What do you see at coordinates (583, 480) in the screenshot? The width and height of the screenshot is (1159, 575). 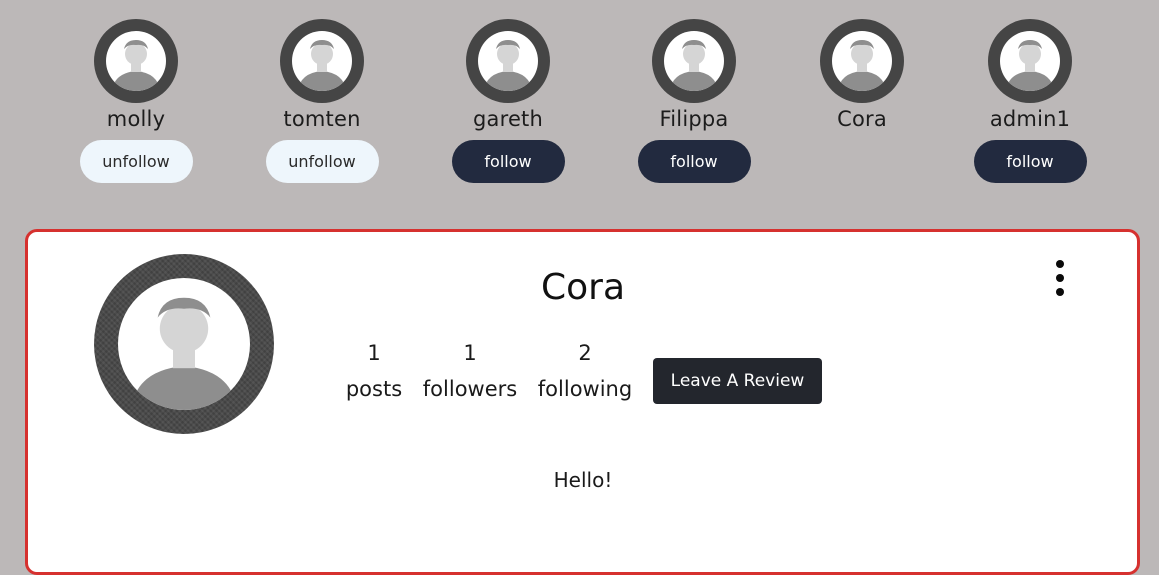 I see `profile-bio: Hello!` at bounding box center [583, 480].